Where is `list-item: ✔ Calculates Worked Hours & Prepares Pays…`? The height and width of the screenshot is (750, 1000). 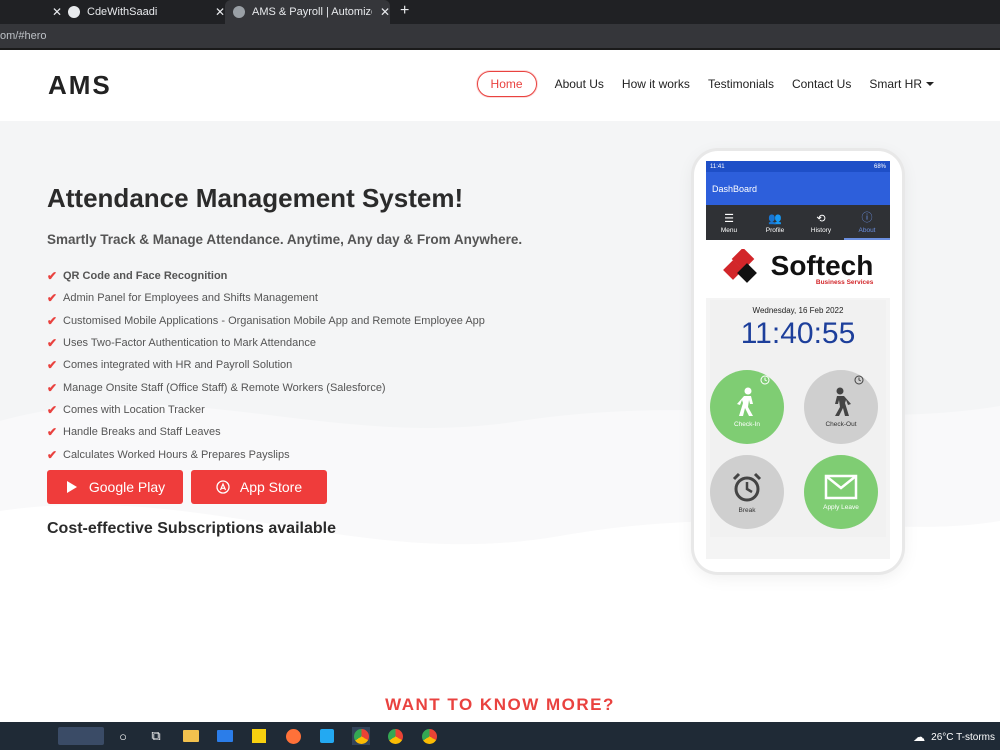
list-item: ✔ Calculates Worked Hours & Prepares Pays… is located at coordinates (266, 454).